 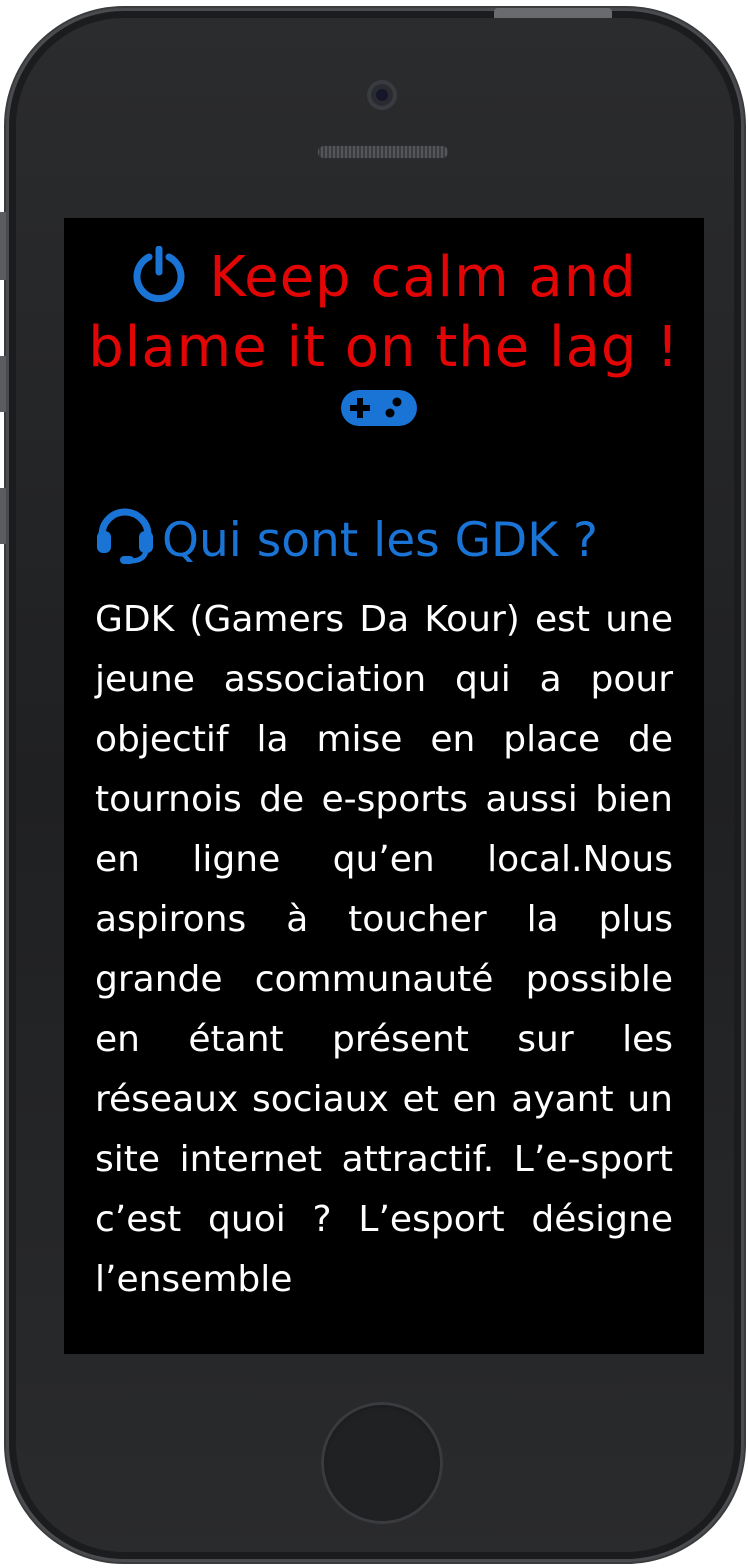 What do you see at coordinates (379, 410) in the screenshot?
I see `gamepad-icon` at bounding box center [379, 410].